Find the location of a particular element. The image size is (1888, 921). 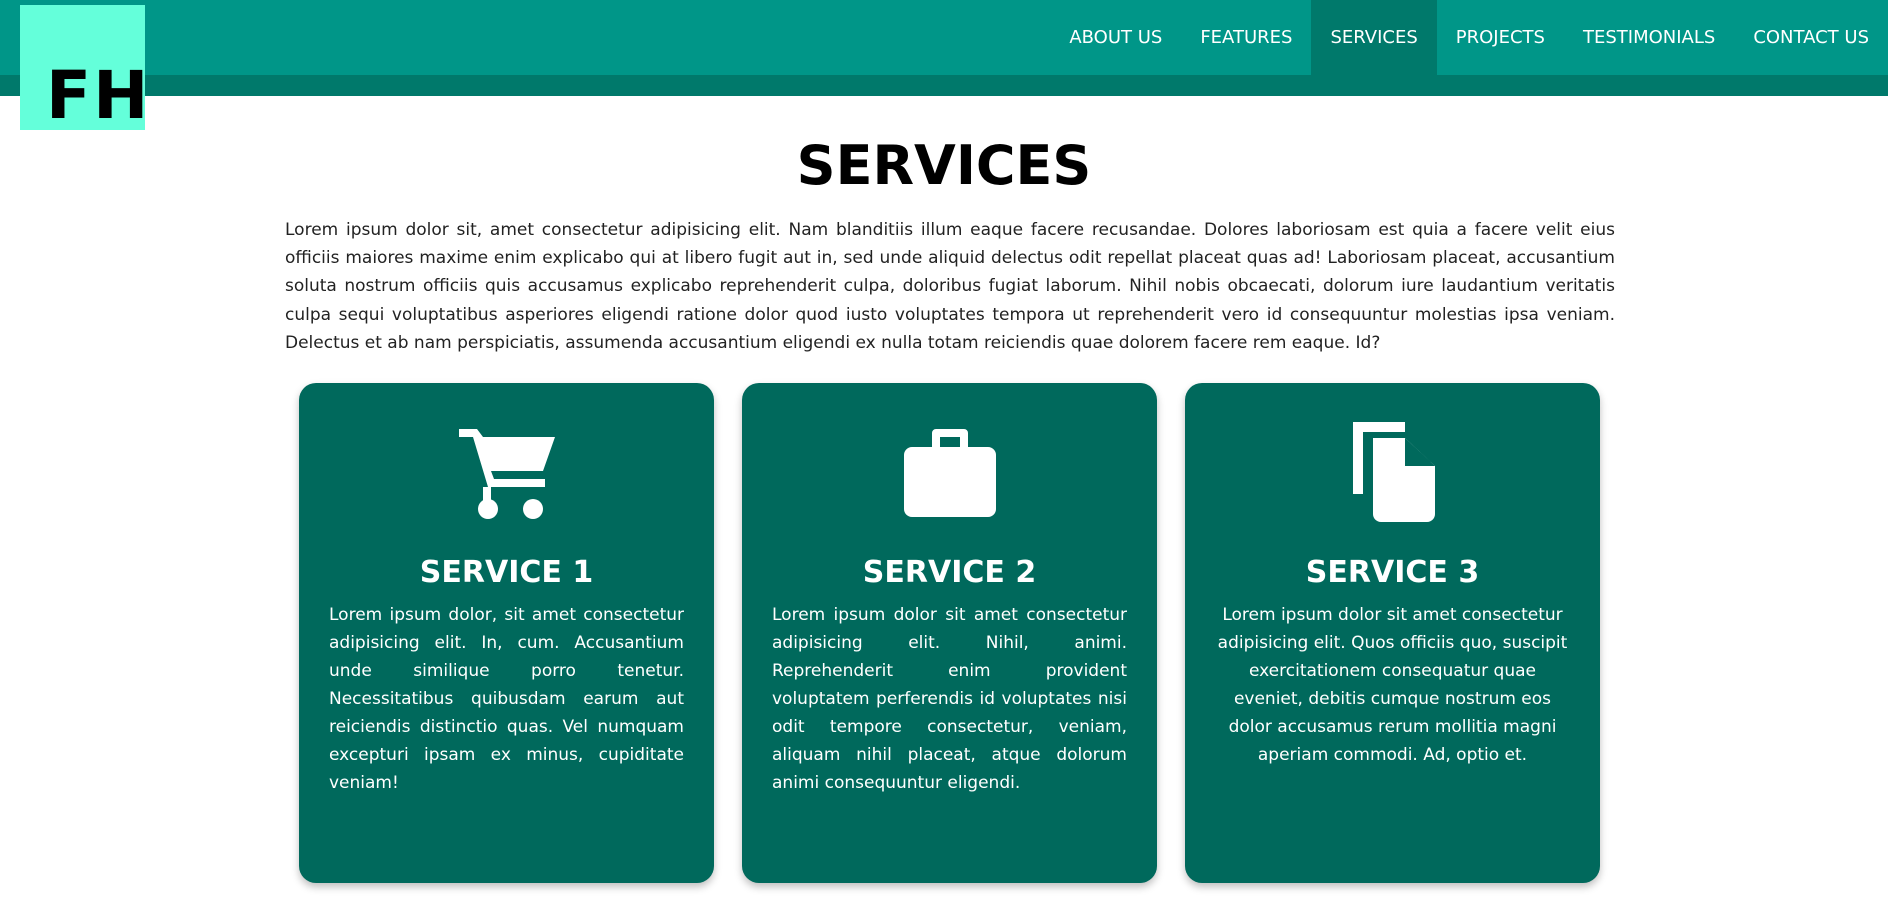

nav-item-features: FEATURES is located at coordinates (1246, 37).